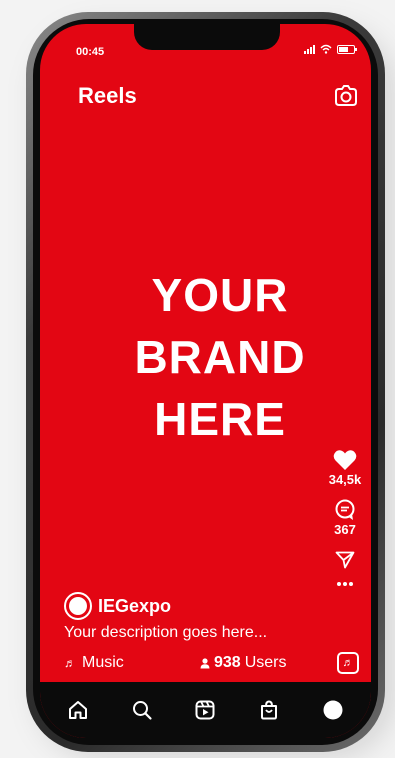 This screenshot has height=758, width=395. I want to click on like-button: 34,5k, so click(345, 468).